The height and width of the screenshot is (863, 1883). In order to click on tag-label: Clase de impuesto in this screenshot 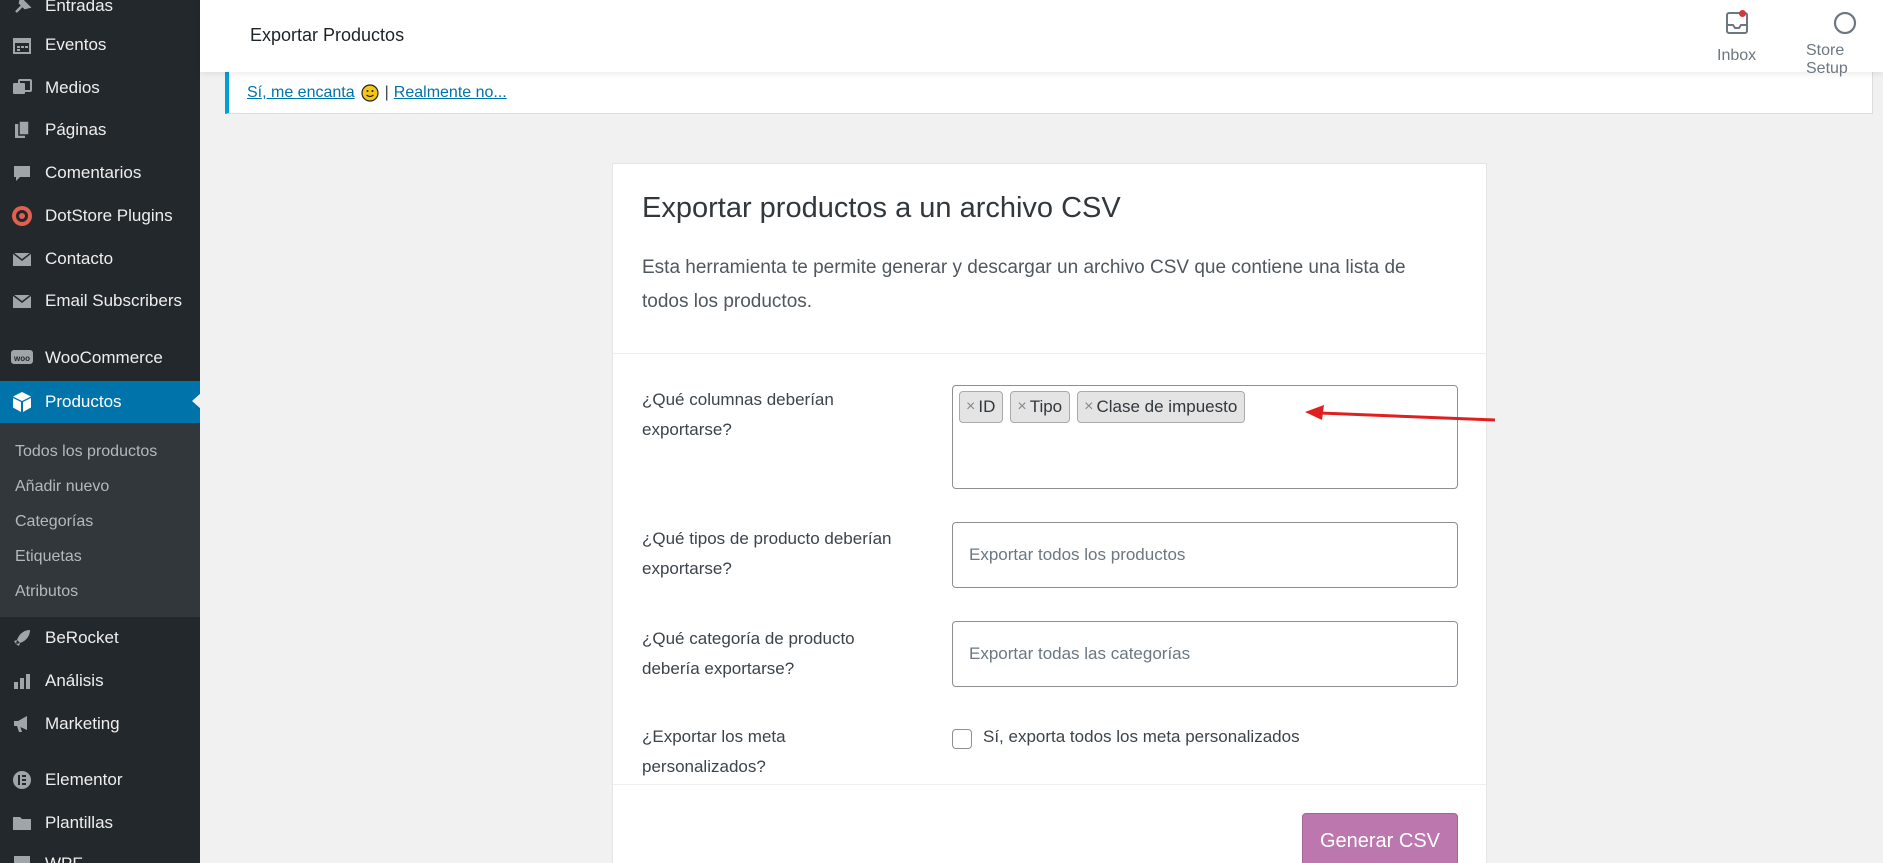, I will do `click(1167, 406)`.